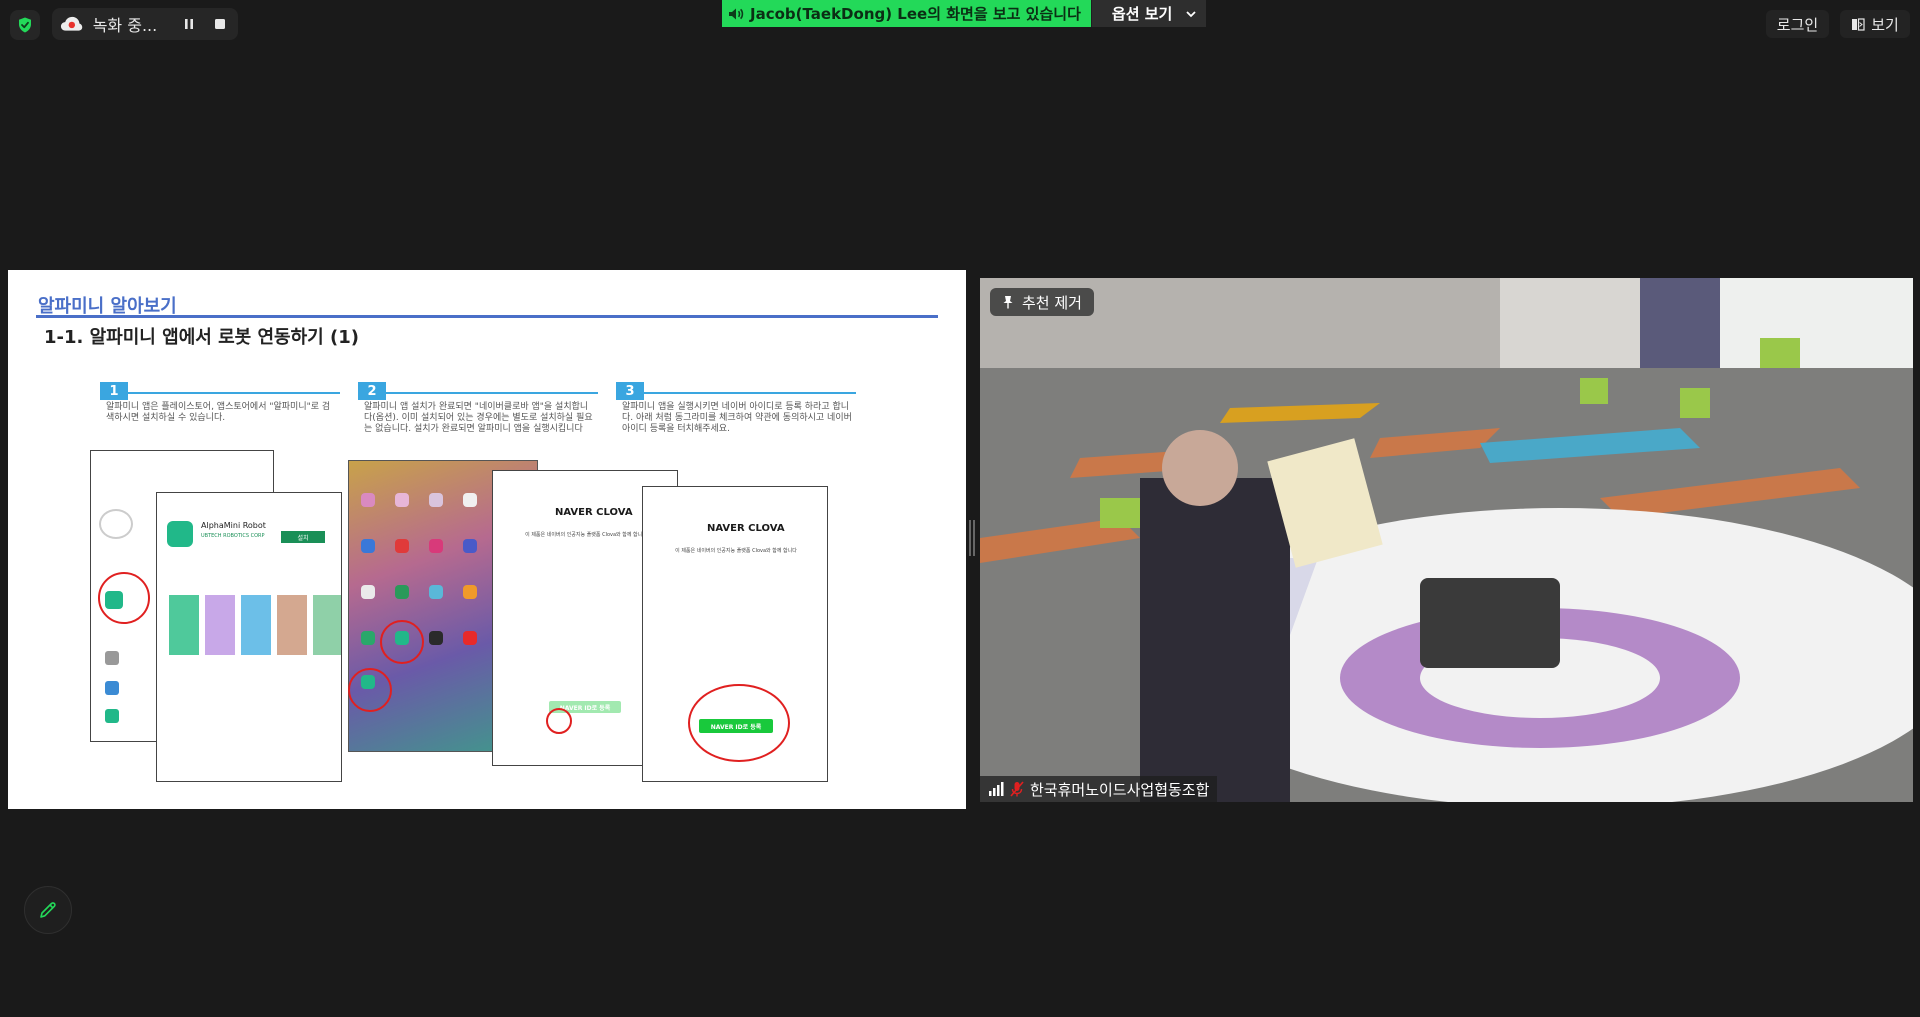 This screenshot has height=1017, width=1920. I want to click on shield-icon, so click(25, 25).